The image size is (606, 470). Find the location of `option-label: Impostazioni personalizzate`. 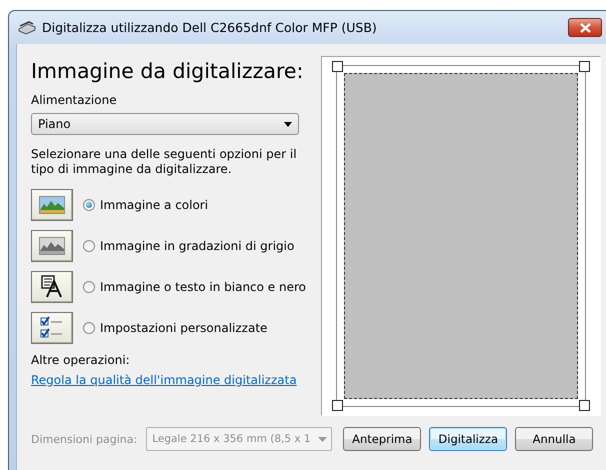

option-label: Impostazioni personalizzate is located at coordinates (184, 328).